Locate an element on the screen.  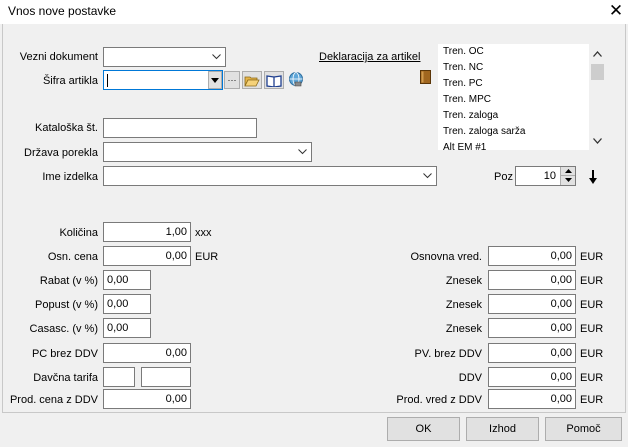
folder-open-icon is located at coordinates (252, 81).